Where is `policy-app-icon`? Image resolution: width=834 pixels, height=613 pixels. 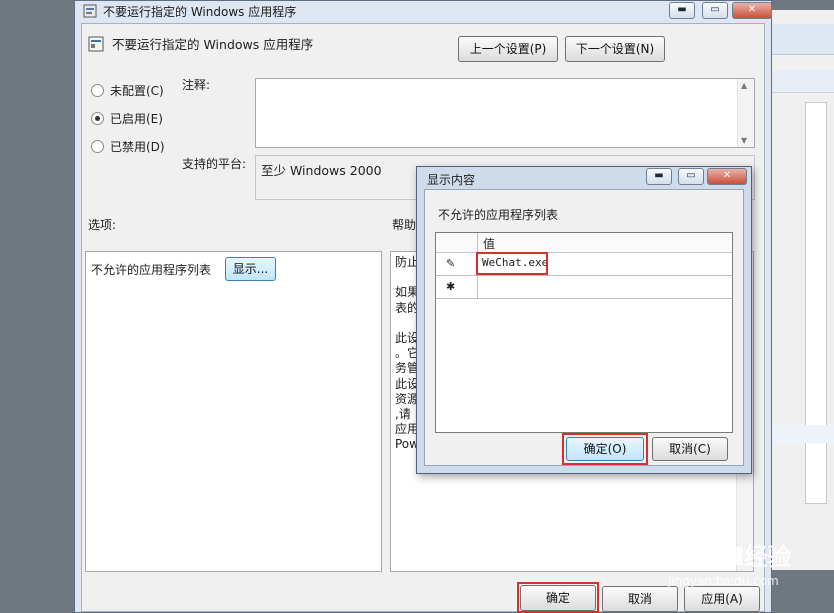 policy-app-icon is located at coordinates (90, 11).